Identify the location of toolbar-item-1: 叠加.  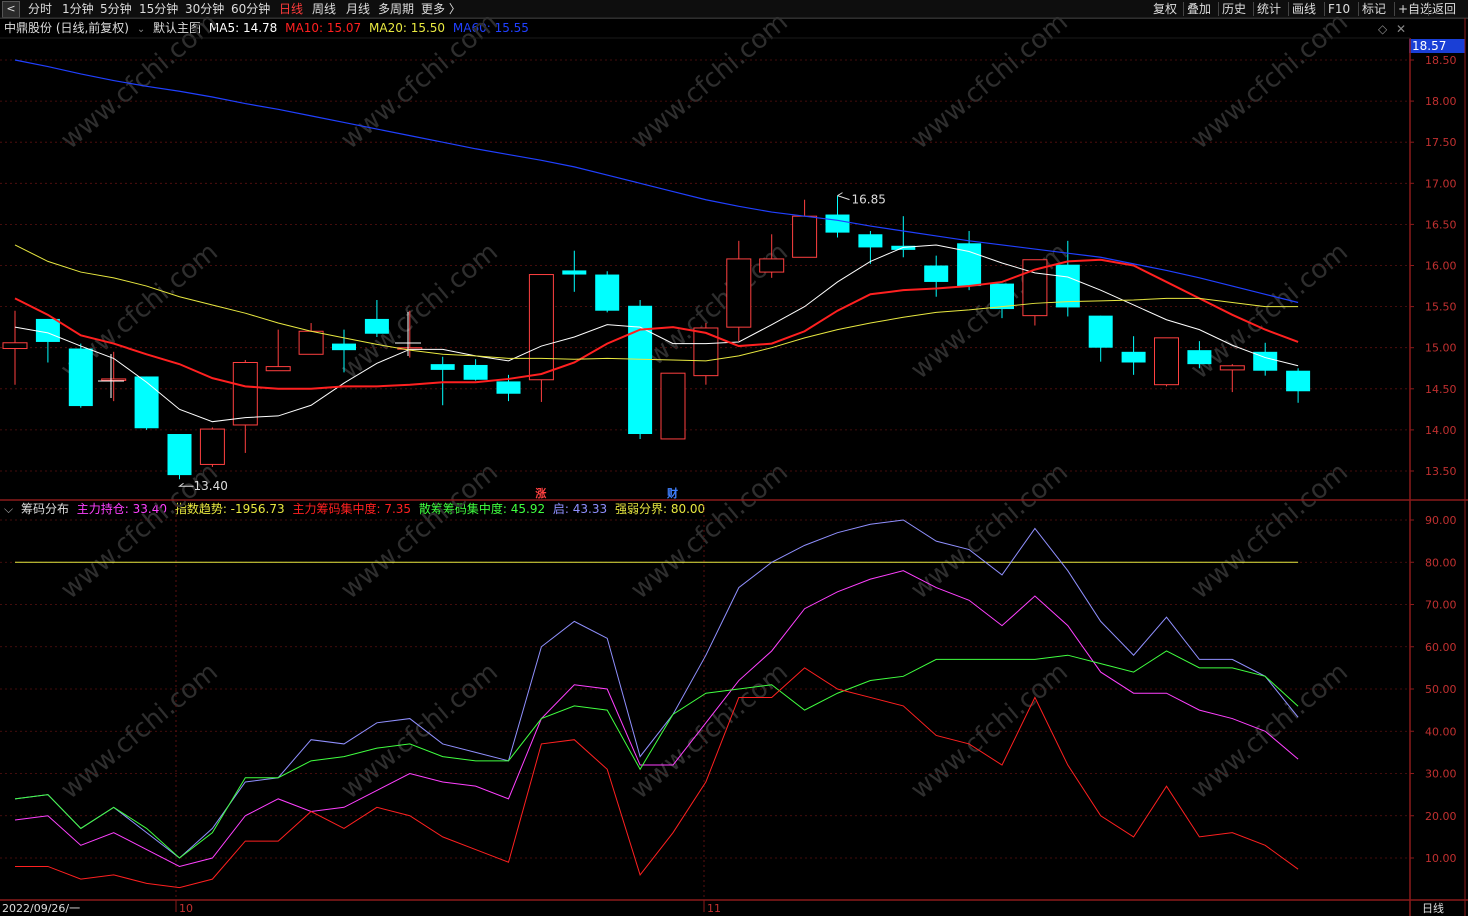
(1199, 9).